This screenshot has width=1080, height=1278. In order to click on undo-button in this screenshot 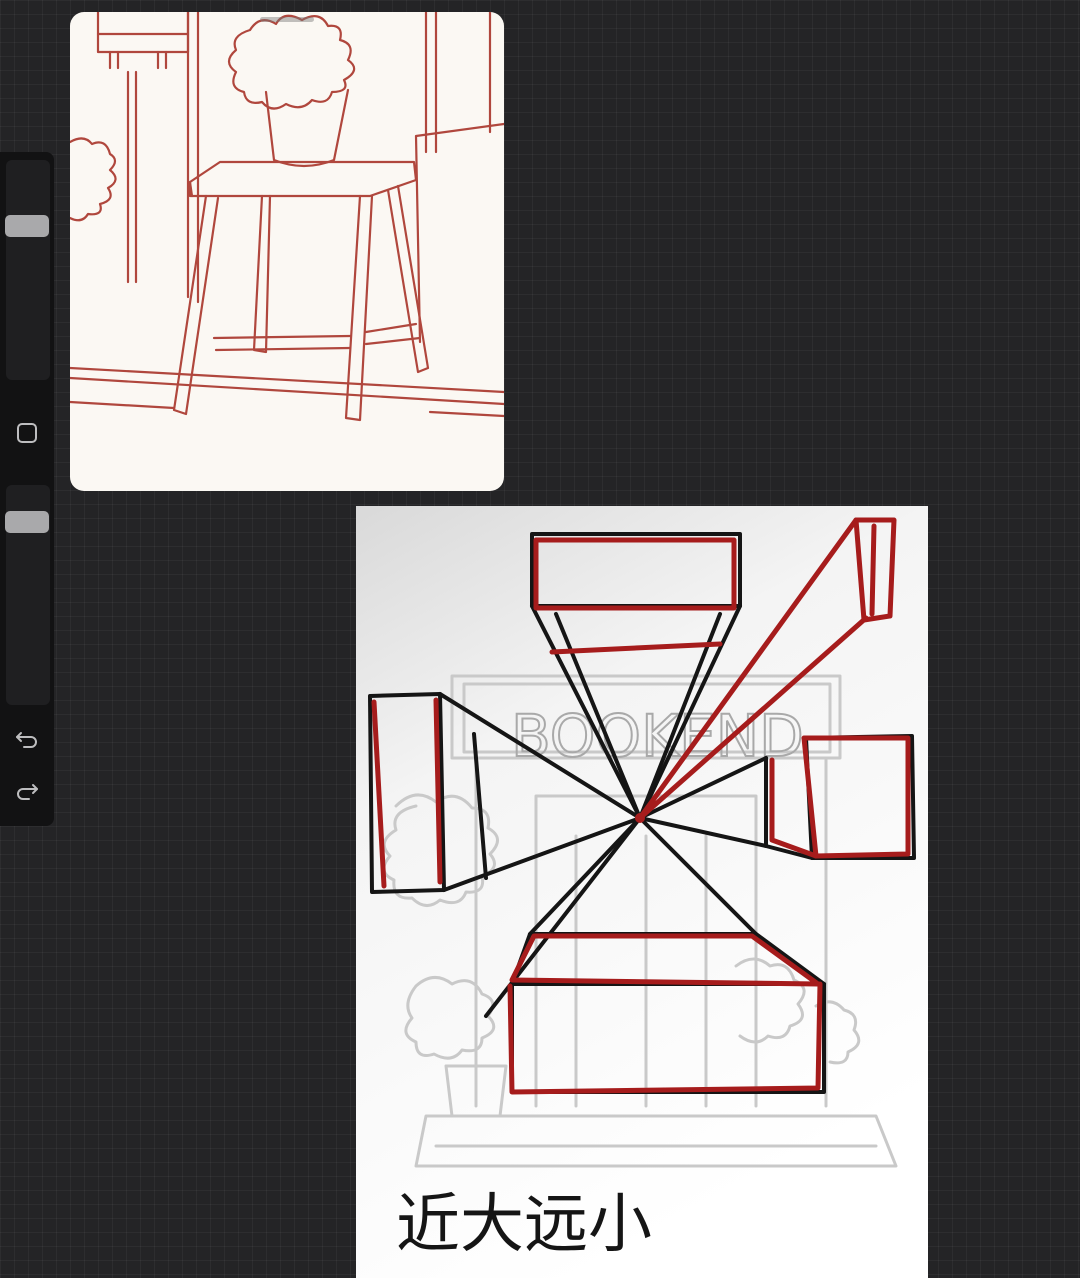, I will do `click(27, 738)`.